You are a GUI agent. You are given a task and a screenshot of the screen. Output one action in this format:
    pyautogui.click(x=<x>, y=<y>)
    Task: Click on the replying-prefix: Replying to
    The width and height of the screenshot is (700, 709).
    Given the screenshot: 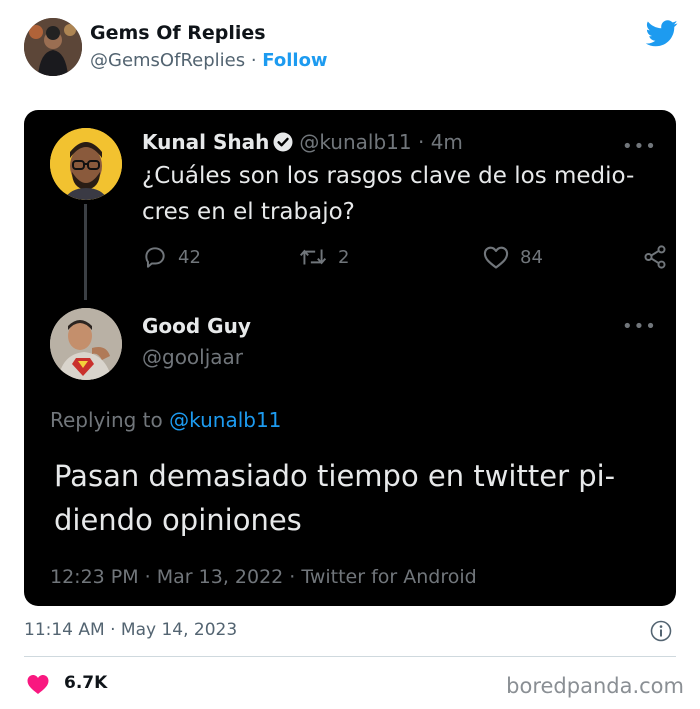 What is the action you would take?
    pyautogui.click(x=110, y=420)
    